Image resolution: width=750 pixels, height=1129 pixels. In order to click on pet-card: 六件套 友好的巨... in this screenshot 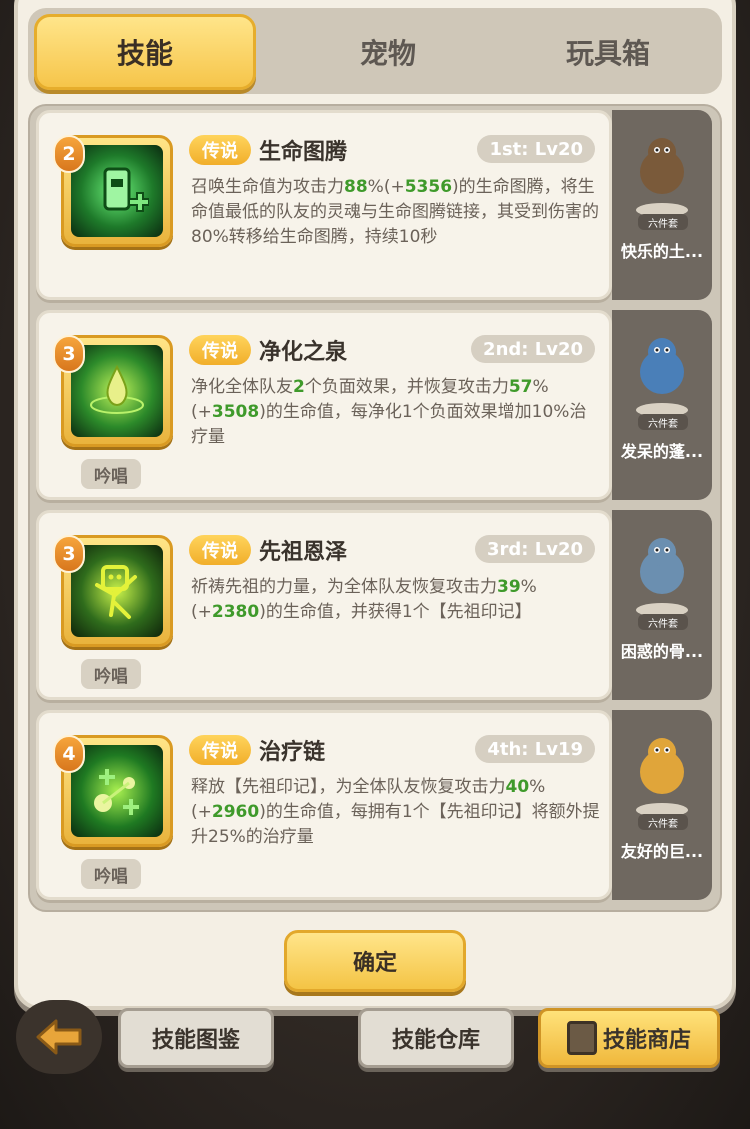, I will do `click(662, 805)`.